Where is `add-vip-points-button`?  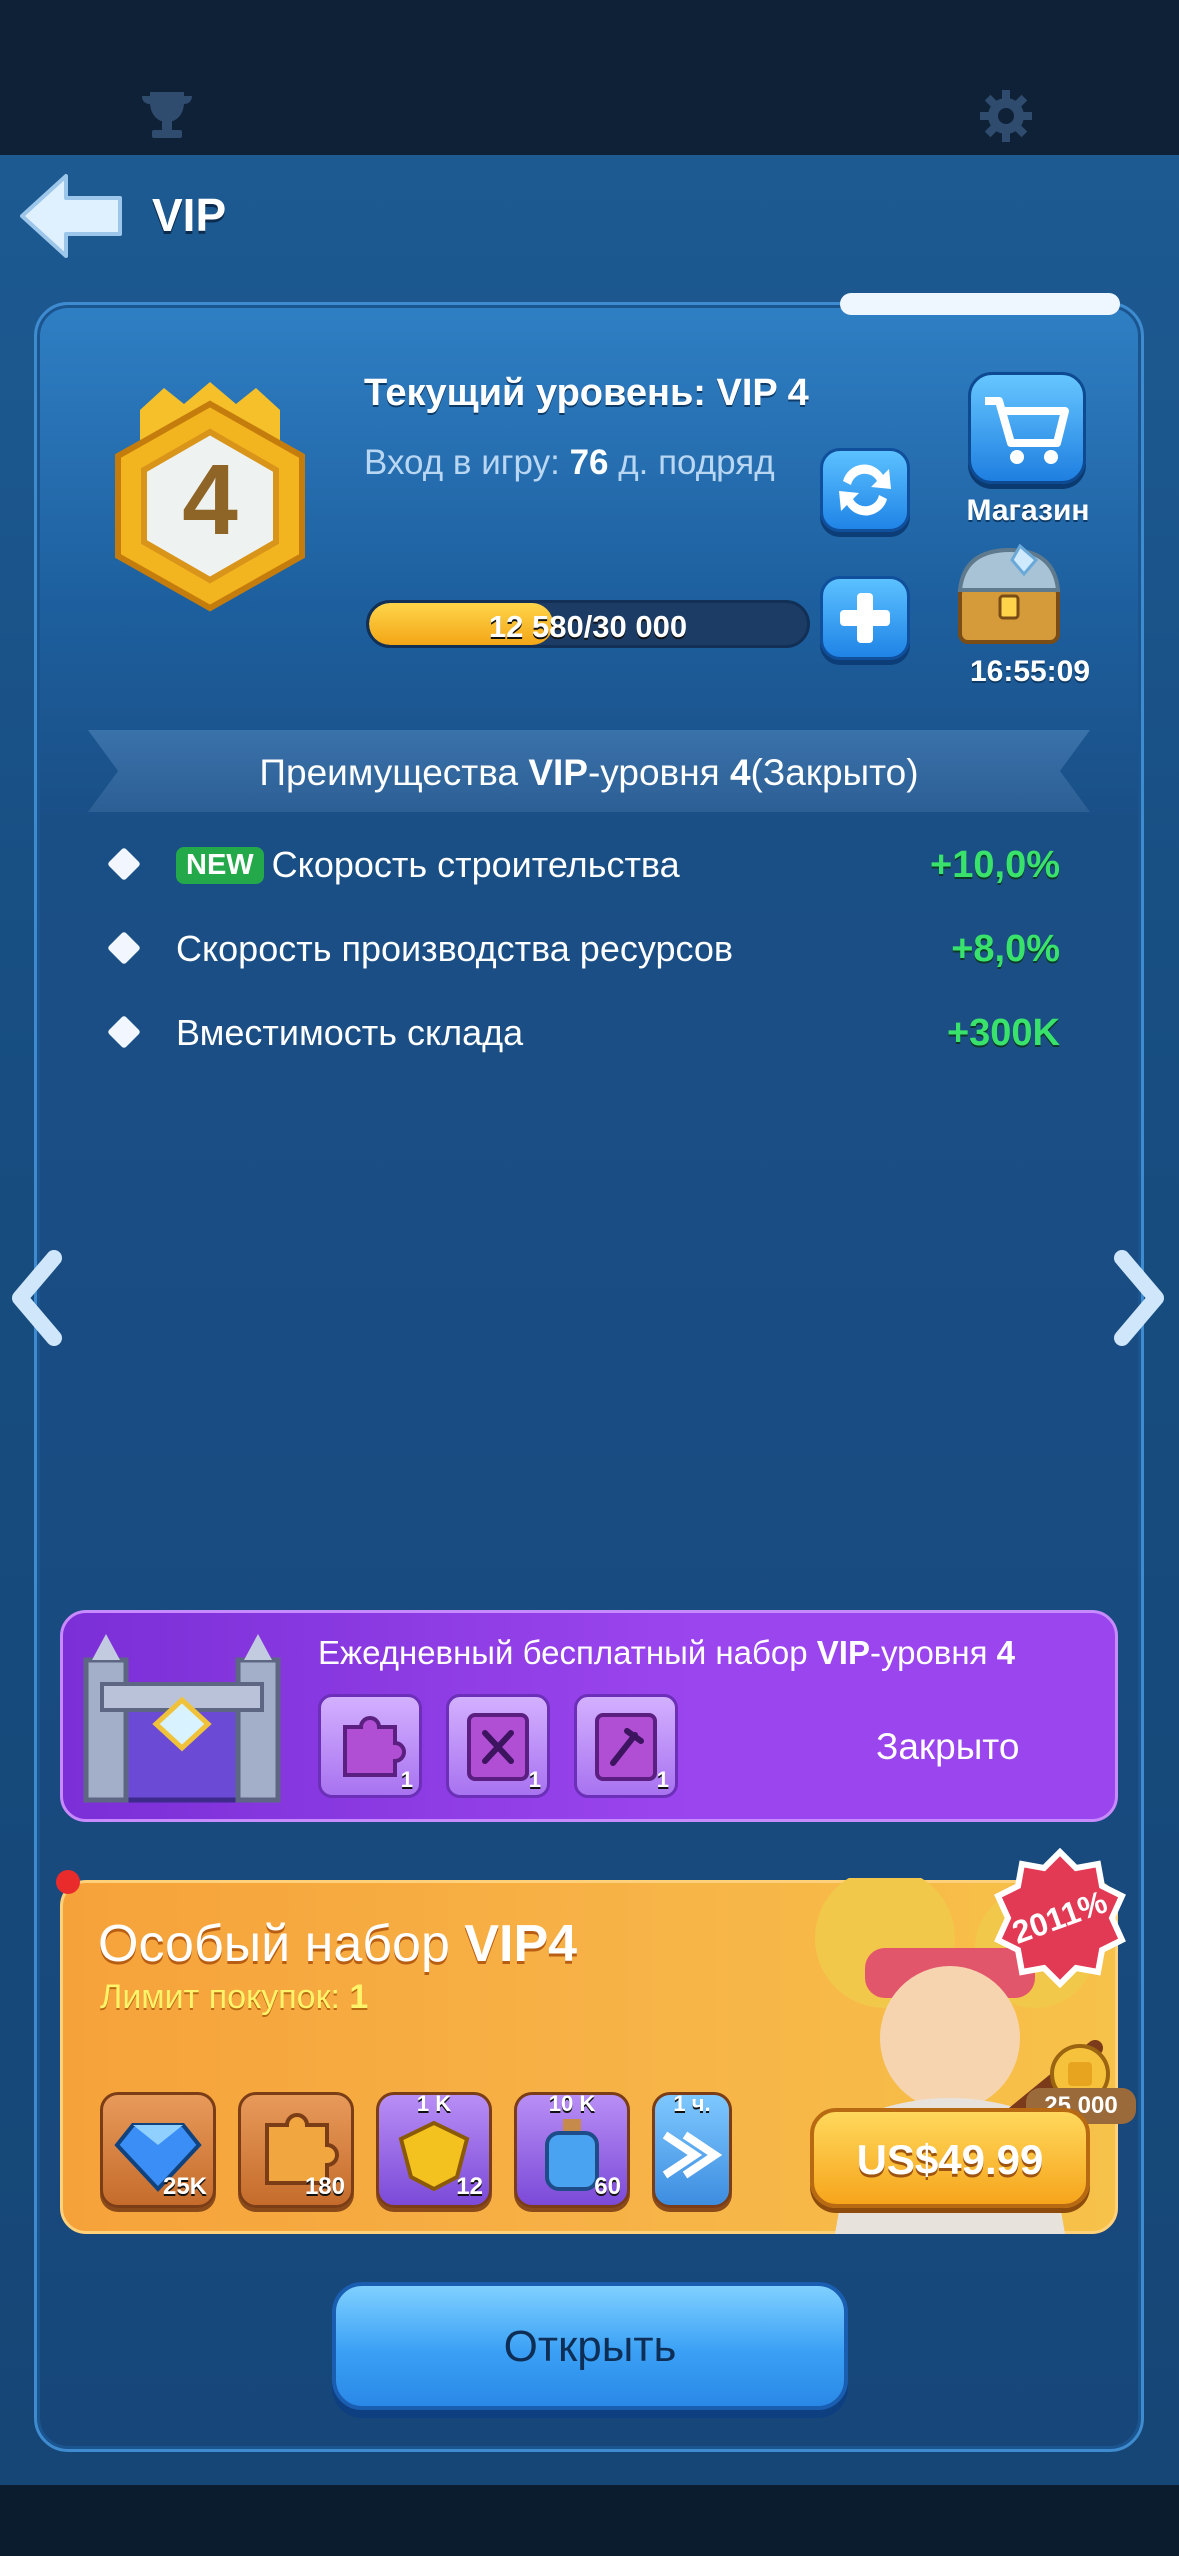 add-vip-points-button is located at coordinates (865, 618).